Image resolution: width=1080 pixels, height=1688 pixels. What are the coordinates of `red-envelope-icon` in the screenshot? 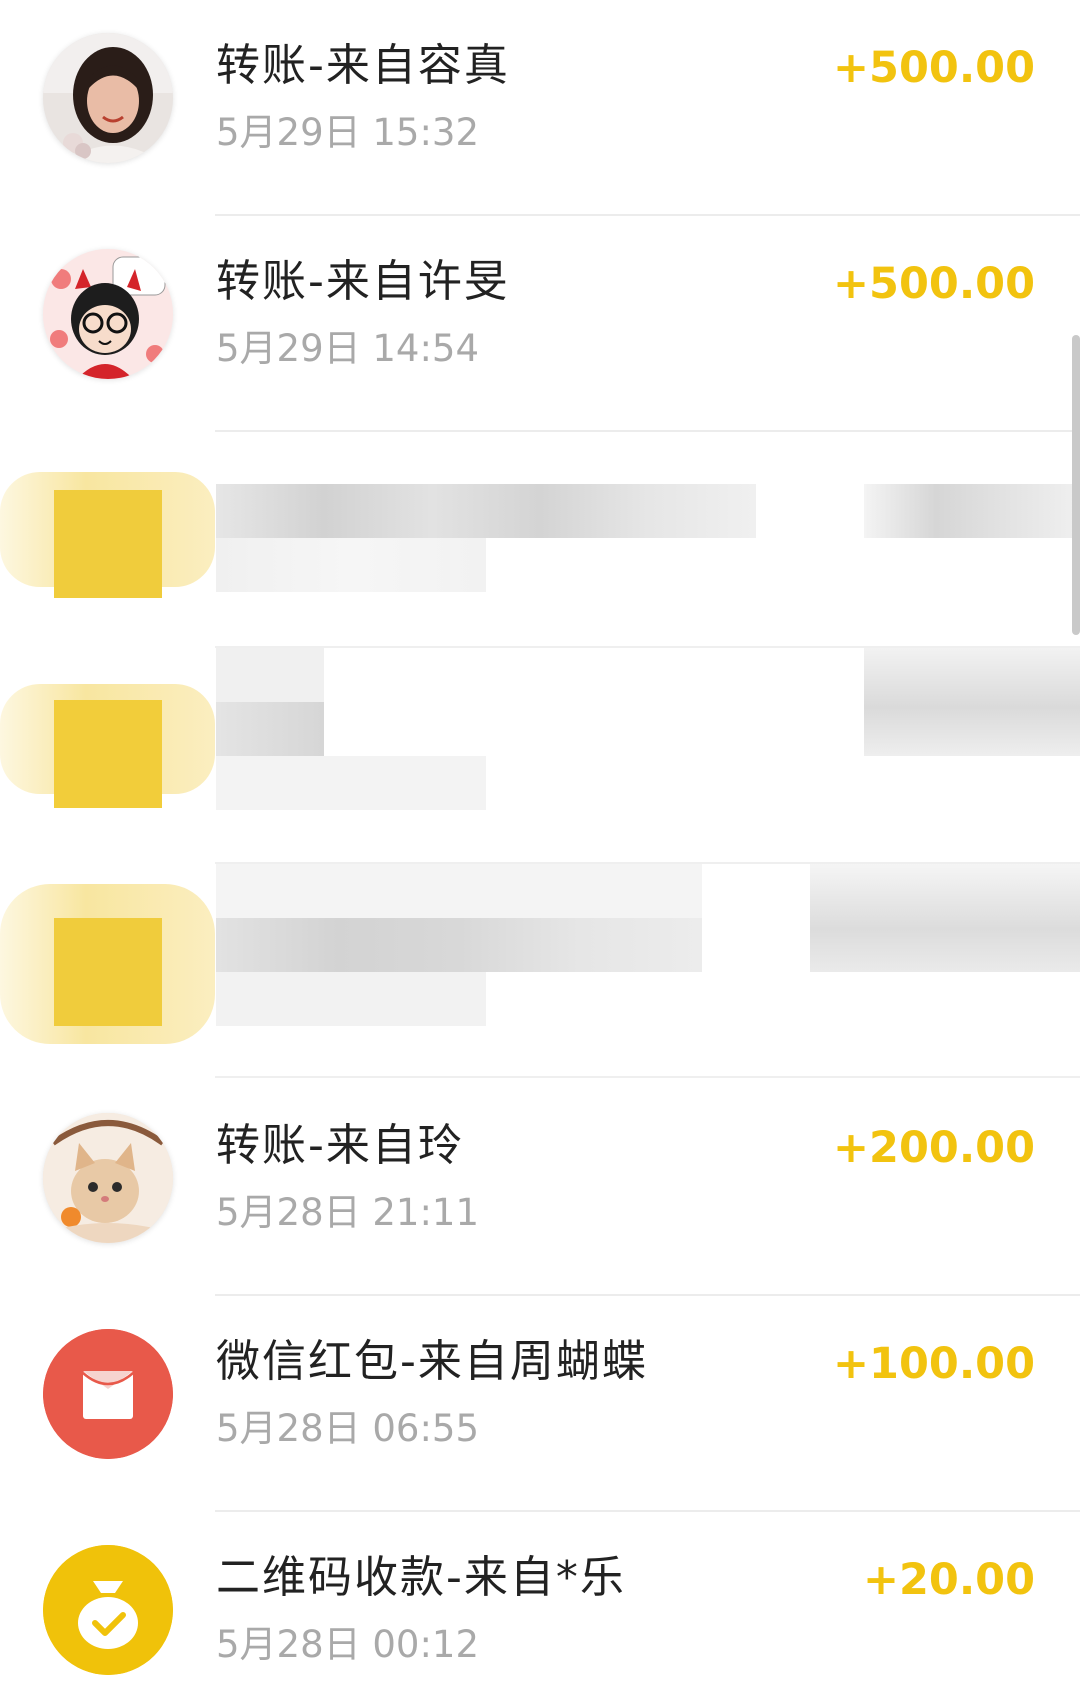 It's located at (108, 1394).